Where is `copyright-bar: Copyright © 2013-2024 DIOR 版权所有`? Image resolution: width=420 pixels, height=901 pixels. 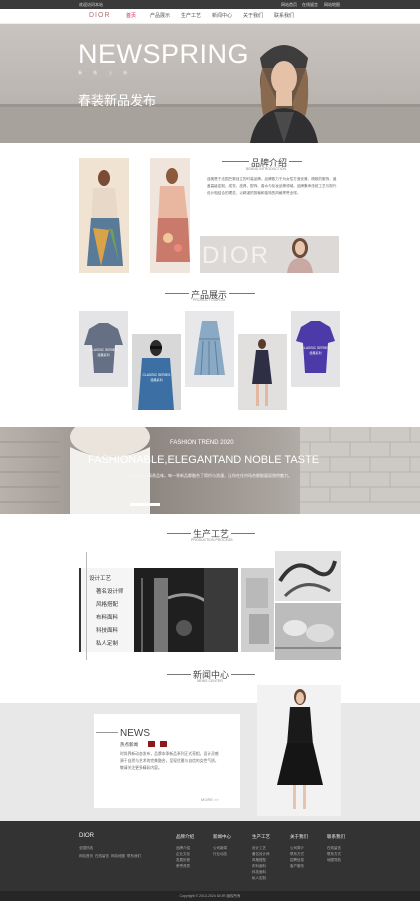
copyright-bar: Copyright © 2013-2024 DIOR 版权所有 is located at coordinates (210, 896).